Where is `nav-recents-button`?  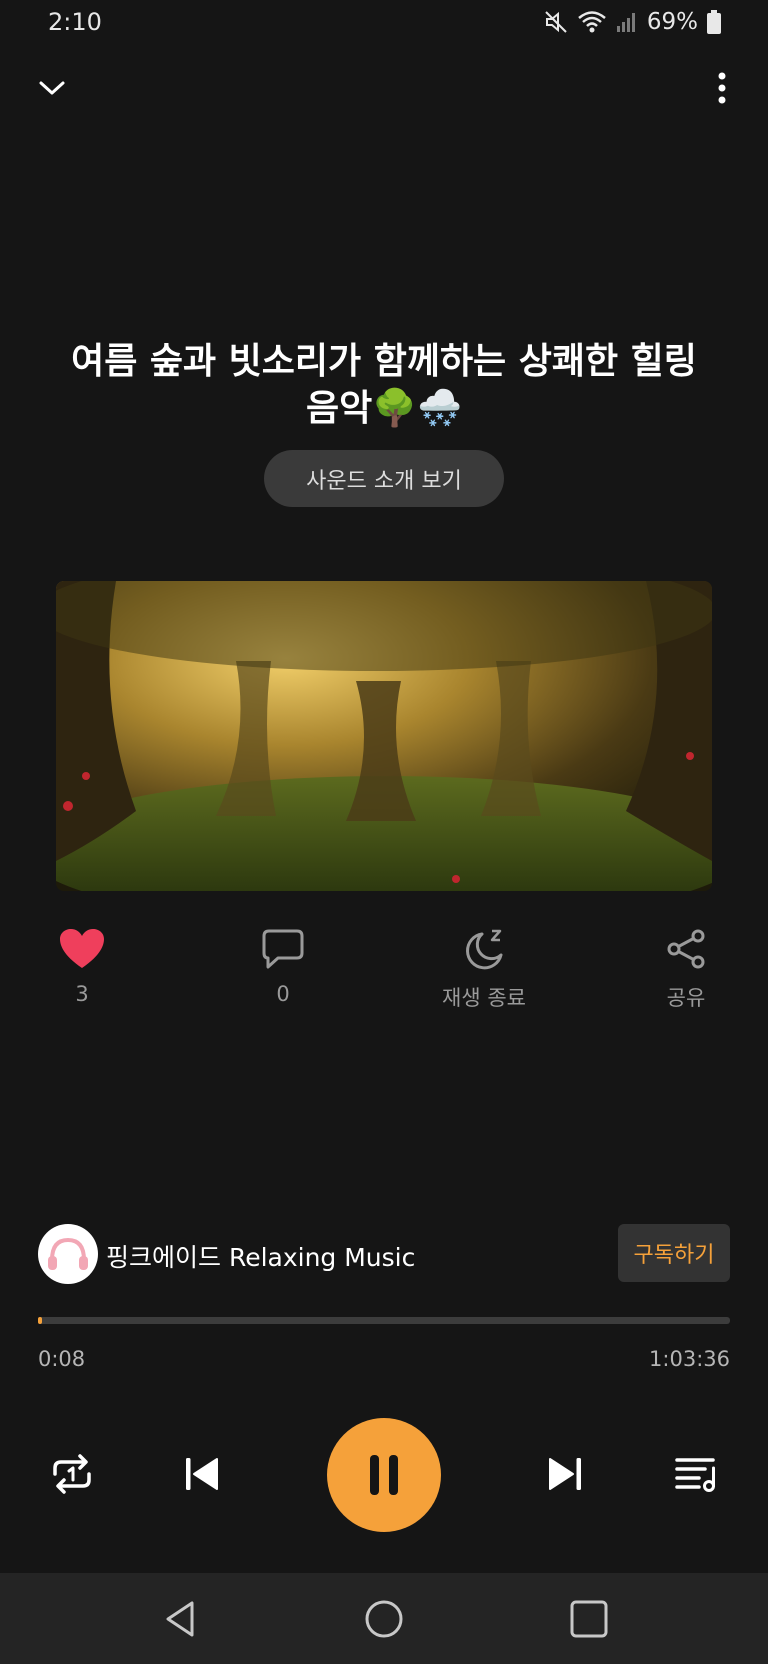
nav-recents-button is located at coordinates (589, 1619).